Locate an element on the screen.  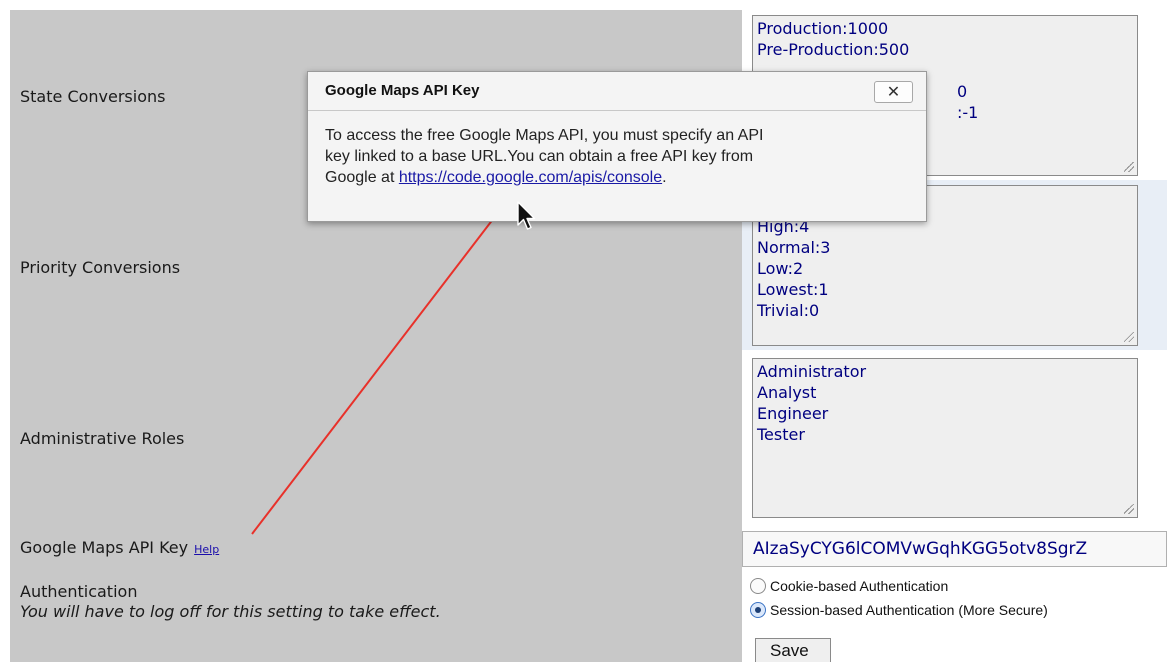
state-line: Pre-Production:500 is located at coordinates (833, 49).